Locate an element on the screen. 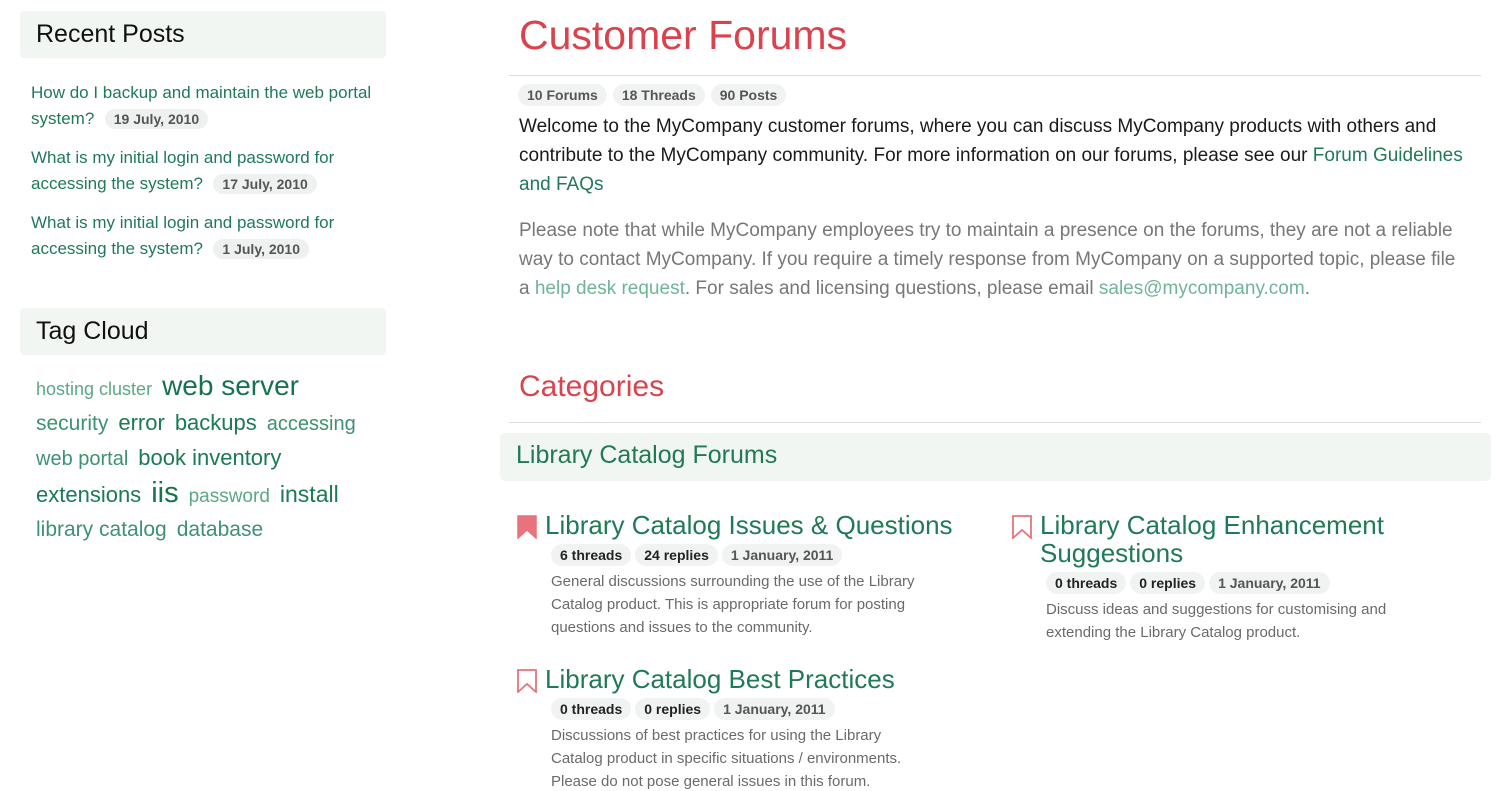 The width and height of the screenshot is (1497, 791). forum-title-link: Library Catalog Enhancement Suggestions is located at coordinates (1246, 539).